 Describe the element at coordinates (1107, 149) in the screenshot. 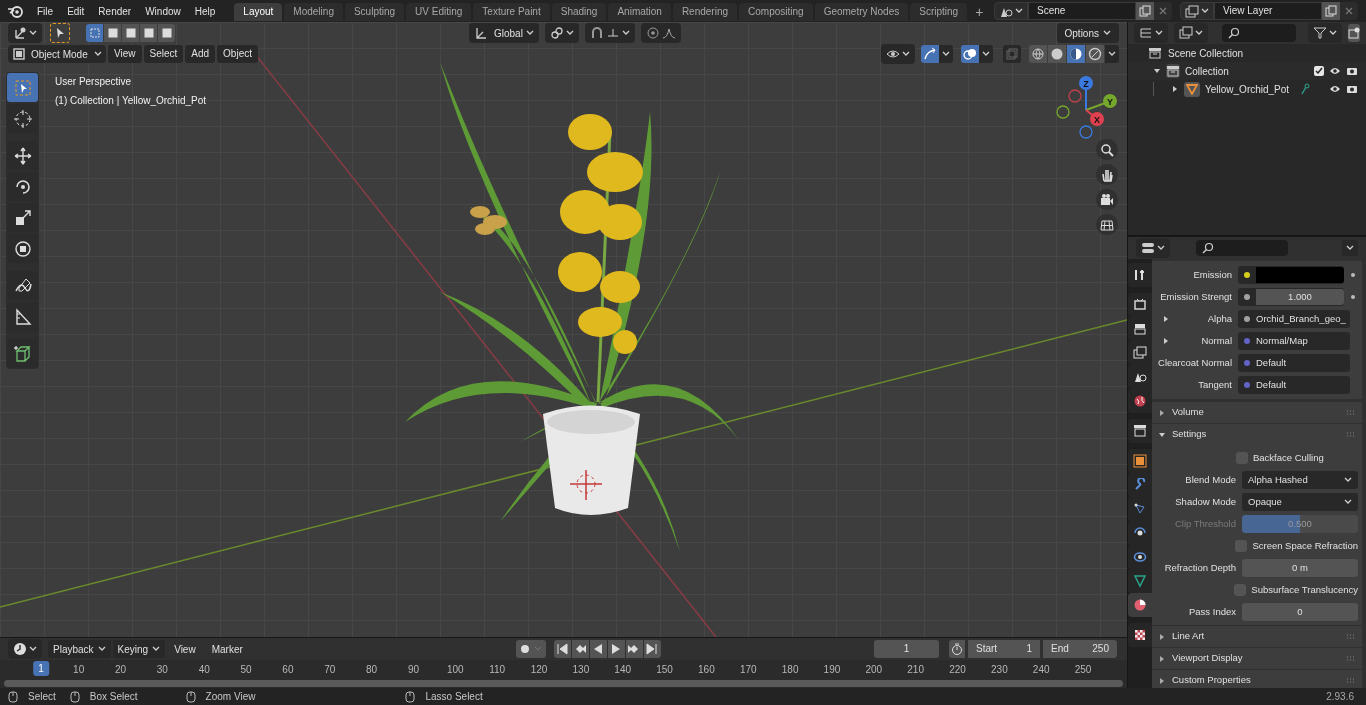

I see `zoom-button` at that location.